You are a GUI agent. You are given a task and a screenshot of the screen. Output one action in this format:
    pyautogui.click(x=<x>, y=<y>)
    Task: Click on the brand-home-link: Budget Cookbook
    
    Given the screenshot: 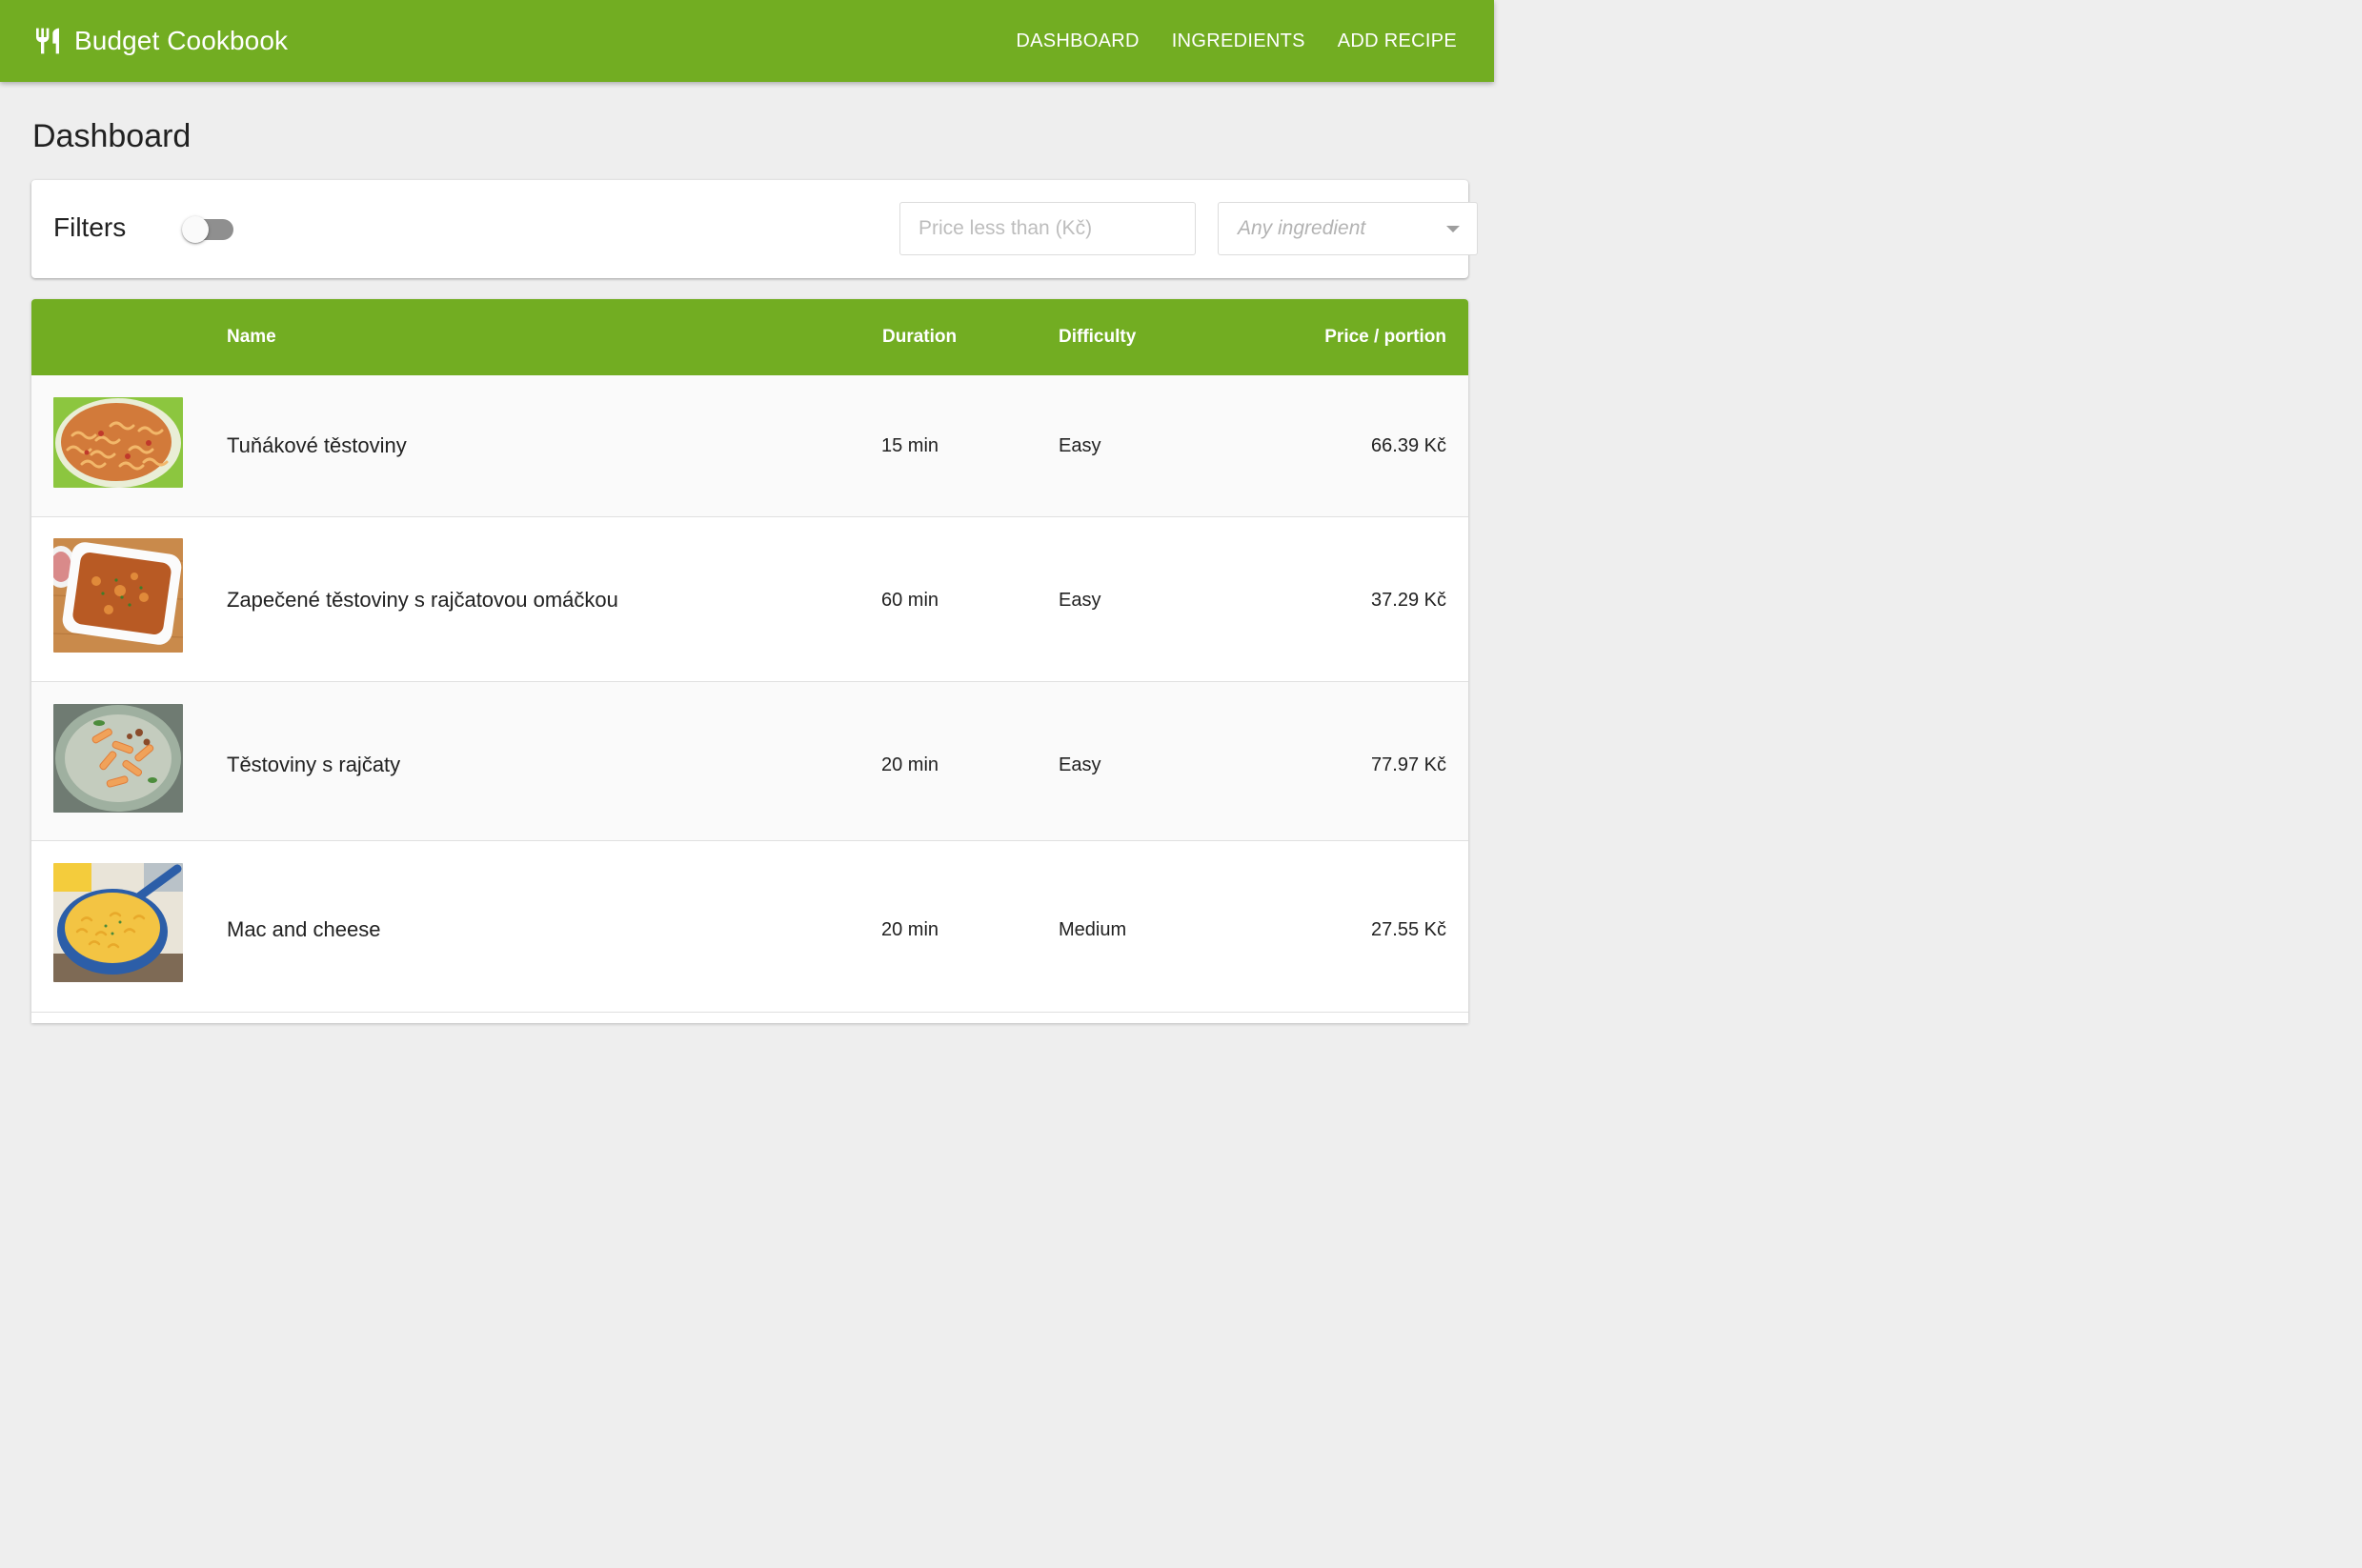 What is the action you would take?
    pyautogui.click(x=160, y=41)
    